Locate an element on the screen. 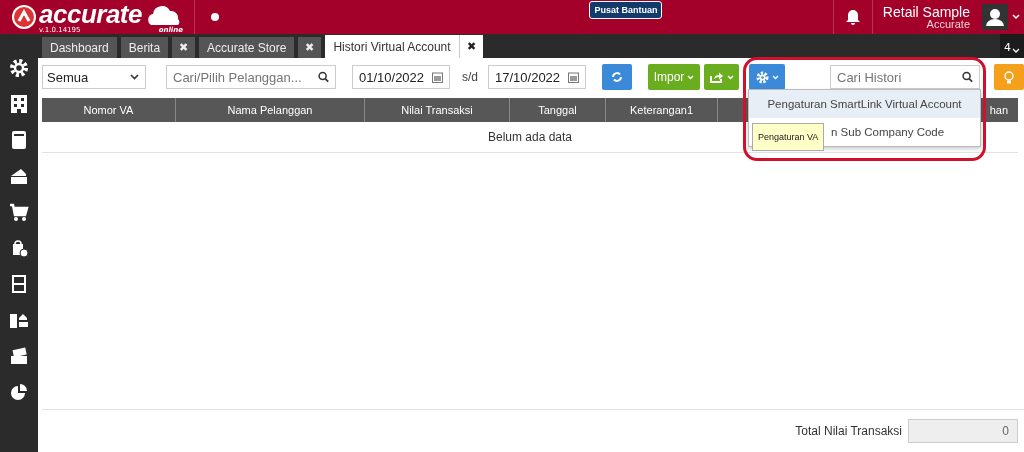 The image size is (1024, 452). date-field: 17/10/2022 is located at coordinates (537, 77).